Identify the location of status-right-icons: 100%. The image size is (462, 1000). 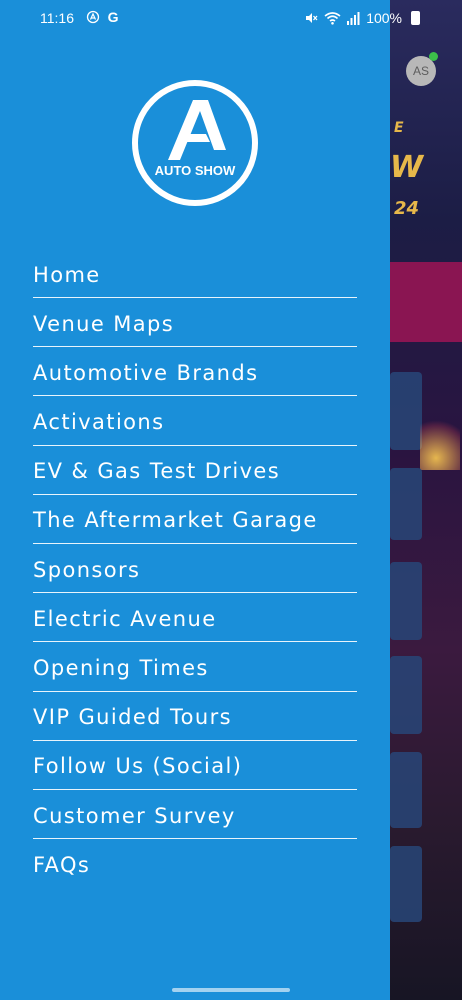
(362, 18).